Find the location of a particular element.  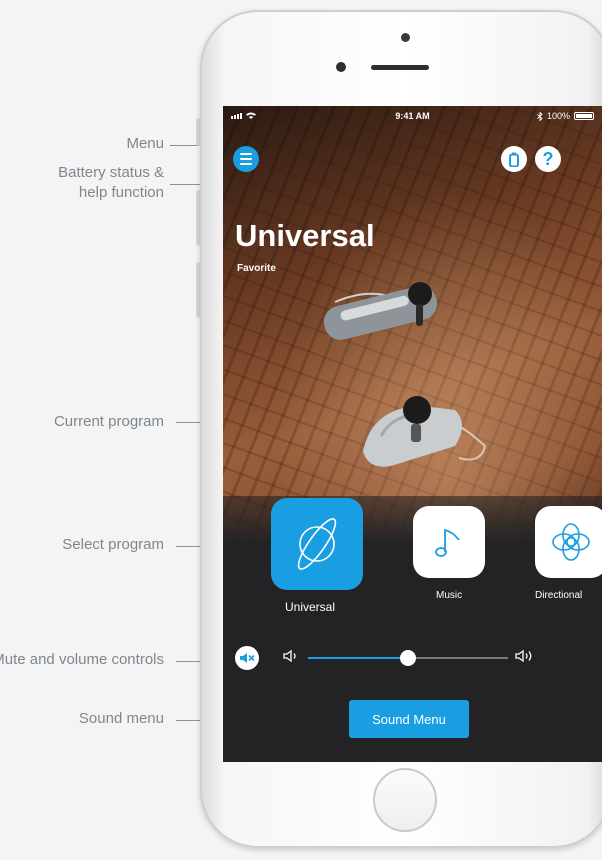

program-tile-directional is located at coordinates (568, 542).